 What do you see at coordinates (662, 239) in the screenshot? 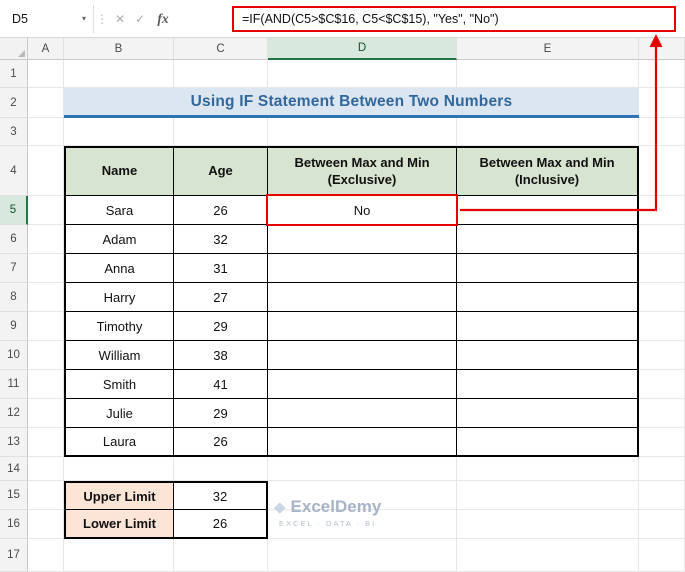
I see `cell-F6` at bounding box center [662, 239].